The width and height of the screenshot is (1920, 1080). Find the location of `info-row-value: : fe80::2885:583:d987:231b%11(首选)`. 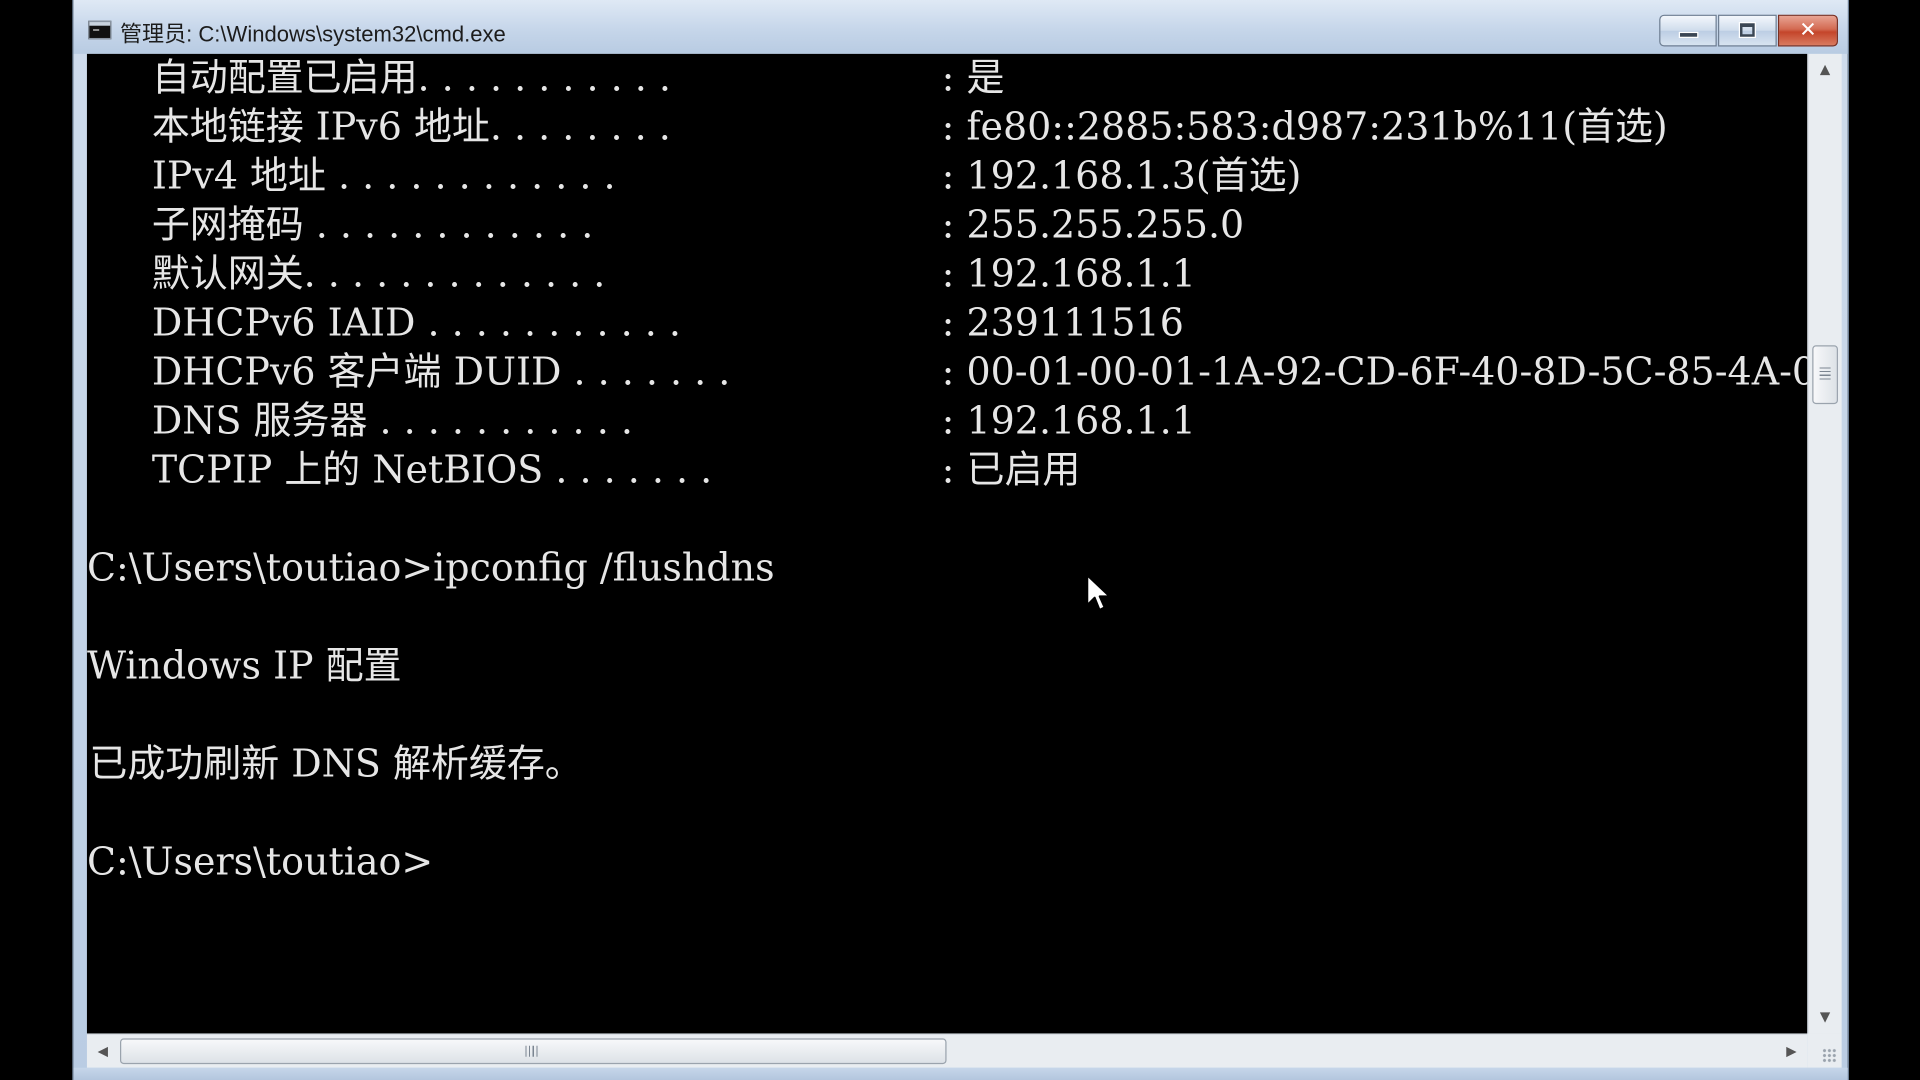

info-row-value: : fe80::2885:583:d987:231b%11(首选) is located at coordinates (1304, 127).